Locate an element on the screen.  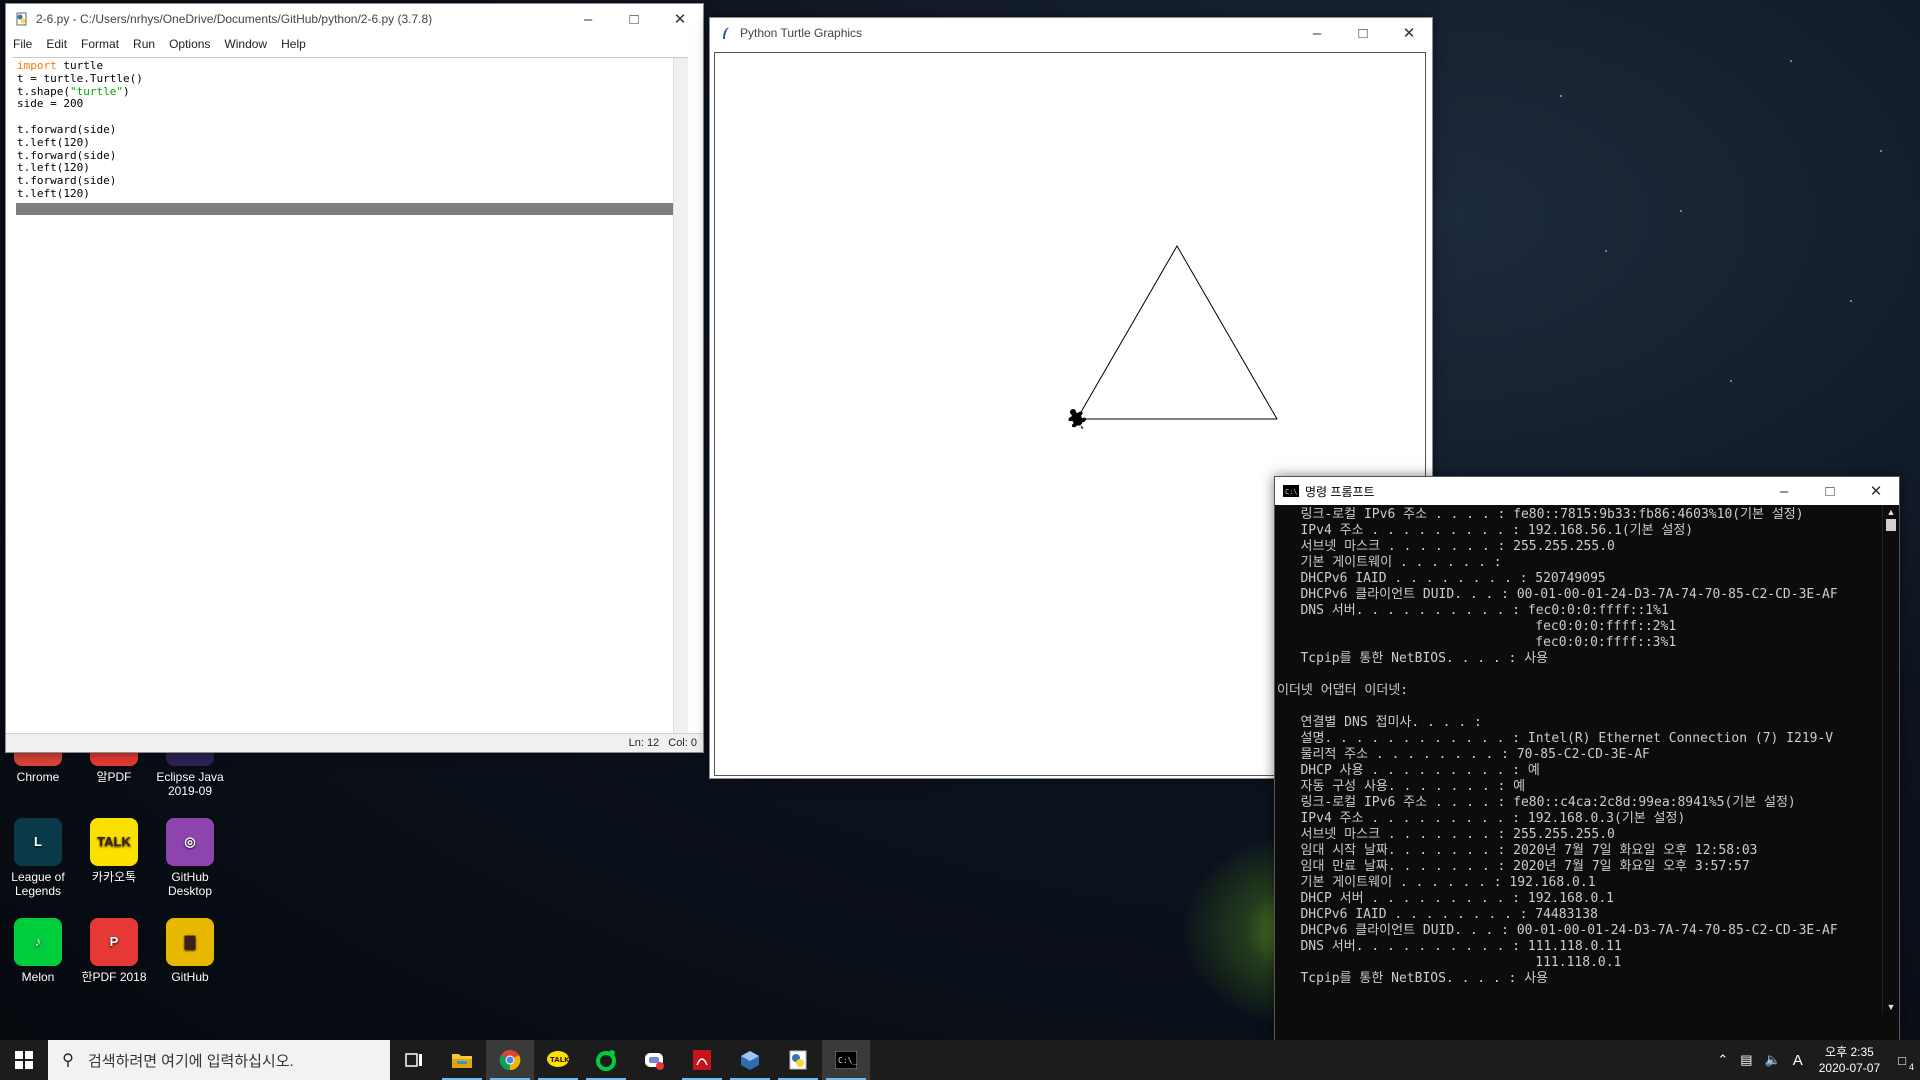
idle-menubar: File Edit Format Run Options Window Help is located at coordinates (354, 44).